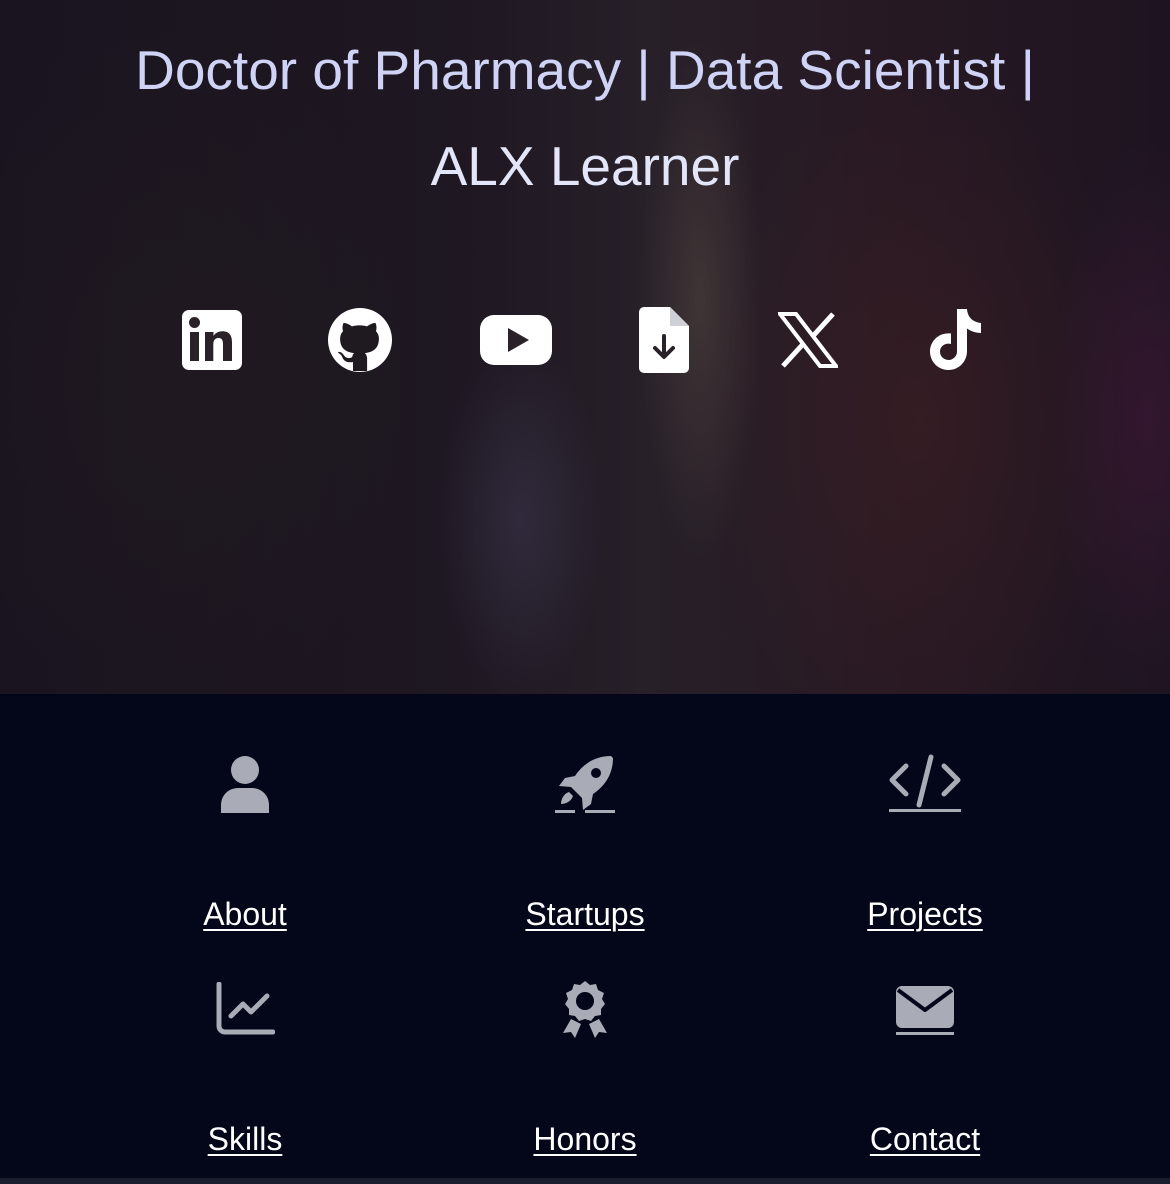 The width and height of the screenshot is (1170, 1184). What do you see at coordinates (585, 1069) in the screenshot?
I see `nav-item-honors: Honors` at bounding box center [585, 1069].